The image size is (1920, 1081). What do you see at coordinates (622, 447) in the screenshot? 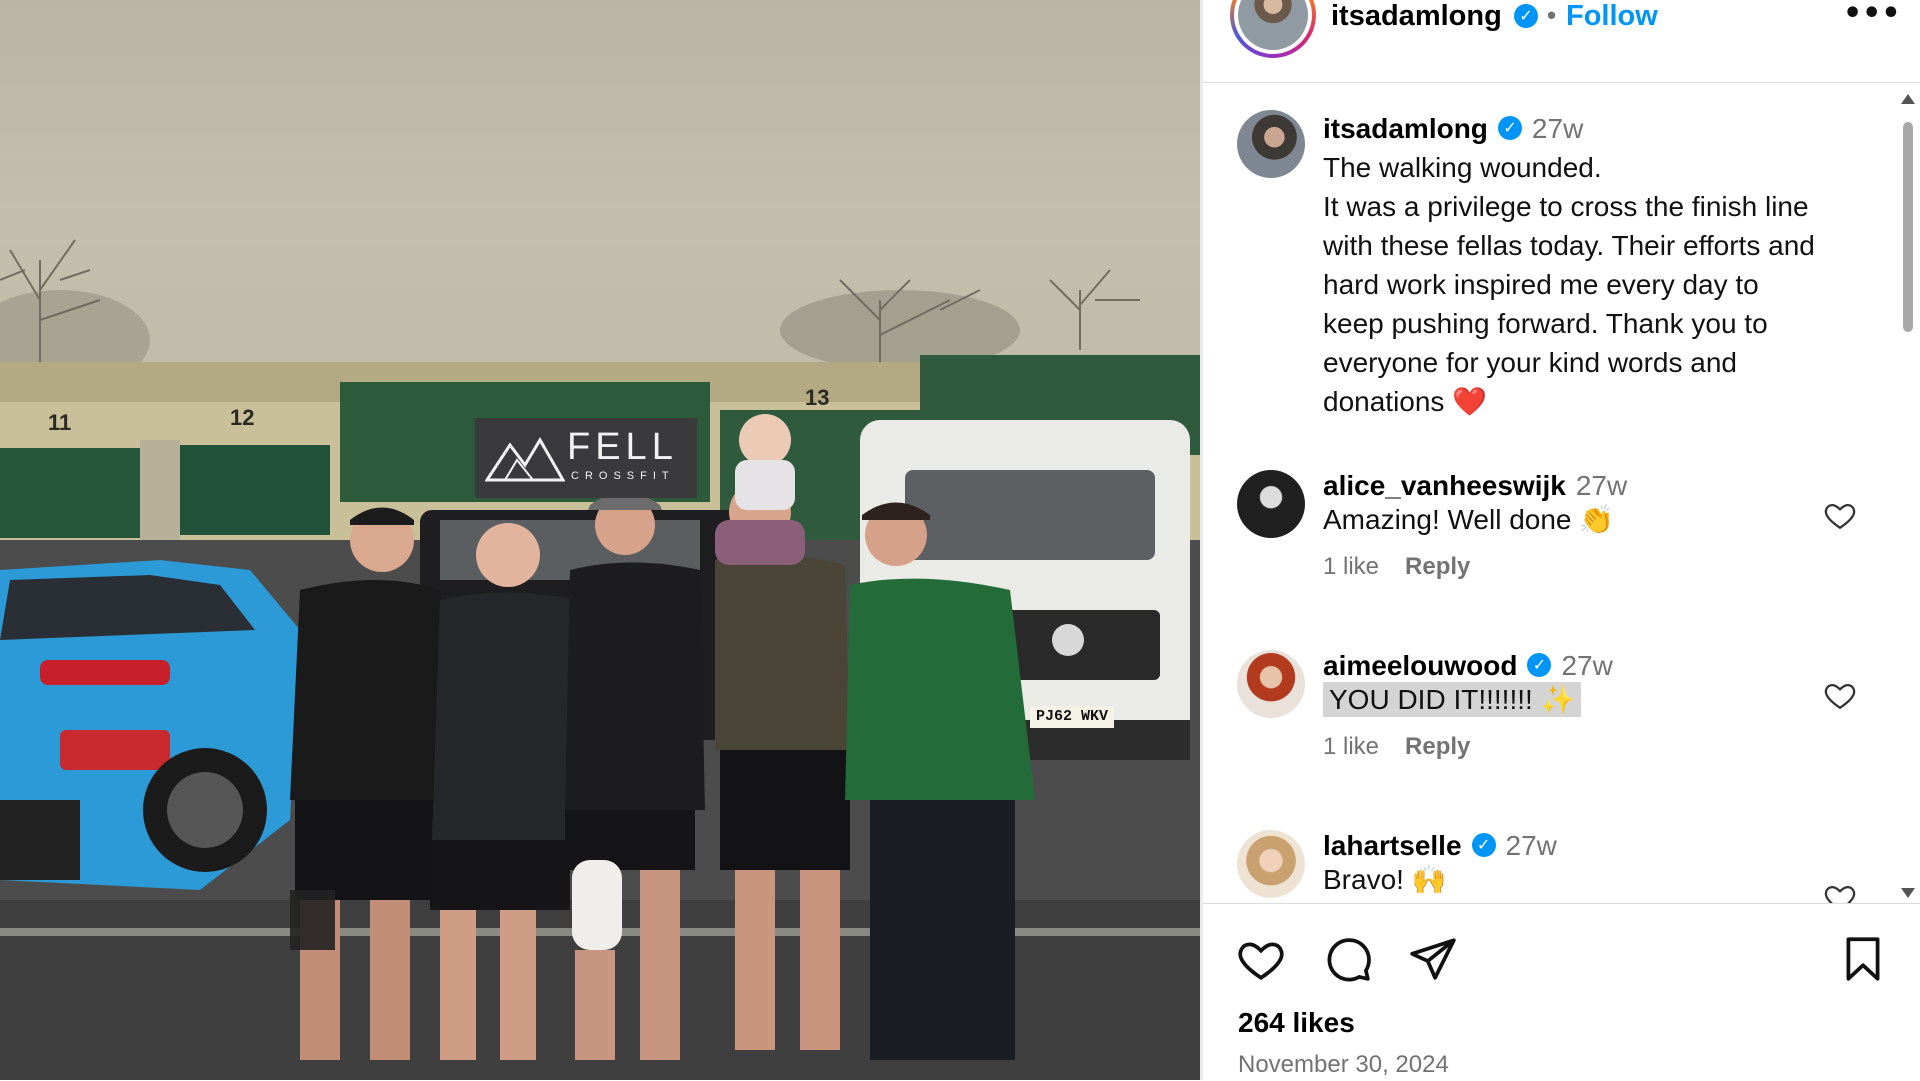
I see `sign-word: FELL` at bounding box center [622, 447].